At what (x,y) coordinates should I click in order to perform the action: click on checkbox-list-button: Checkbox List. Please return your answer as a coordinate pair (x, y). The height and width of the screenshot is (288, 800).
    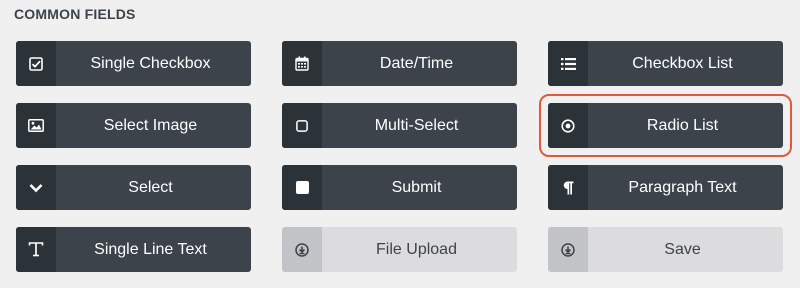
    Looking at the image, I should click on (665, 63).